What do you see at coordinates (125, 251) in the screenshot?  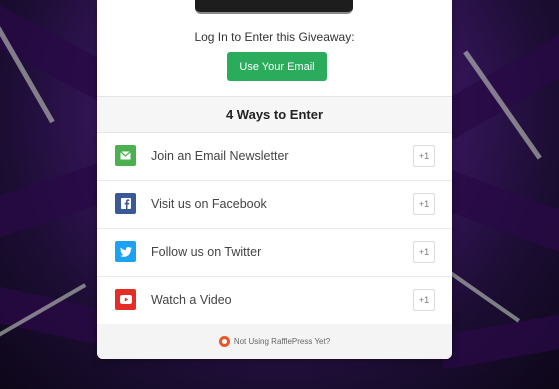 I see `twitter-icon` at bounding box center [125, 251].